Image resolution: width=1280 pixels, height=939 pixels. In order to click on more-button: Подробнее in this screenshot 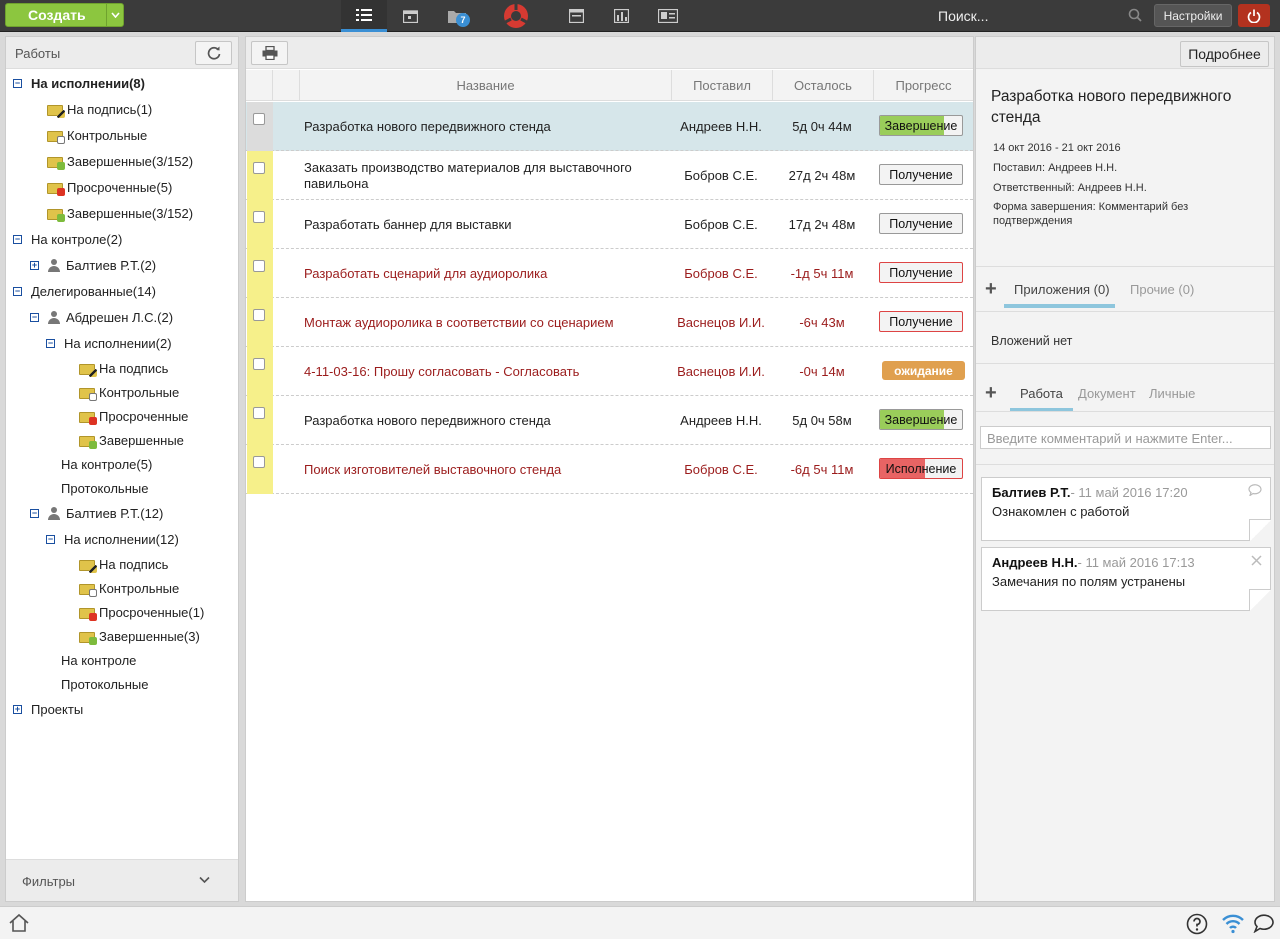, I will do `click(1224, 54)`.